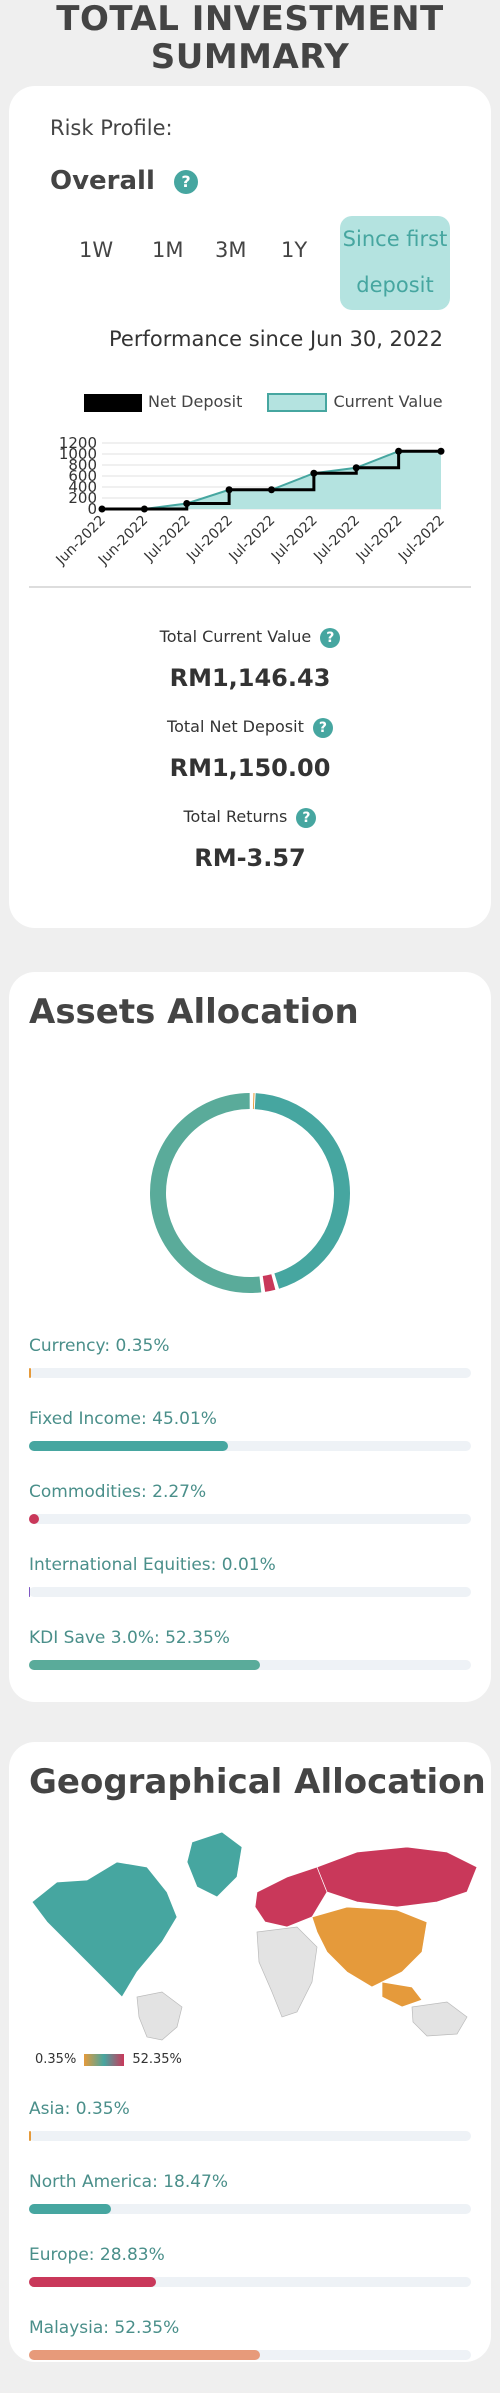  I want to click on performance-since-text: Performance since Jun 30, 2022, so click(276, 339).